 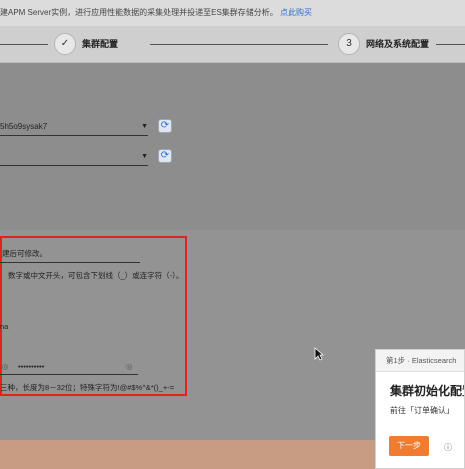 I want to click on info-icon: ⓘ, so click(x=448, y=447).